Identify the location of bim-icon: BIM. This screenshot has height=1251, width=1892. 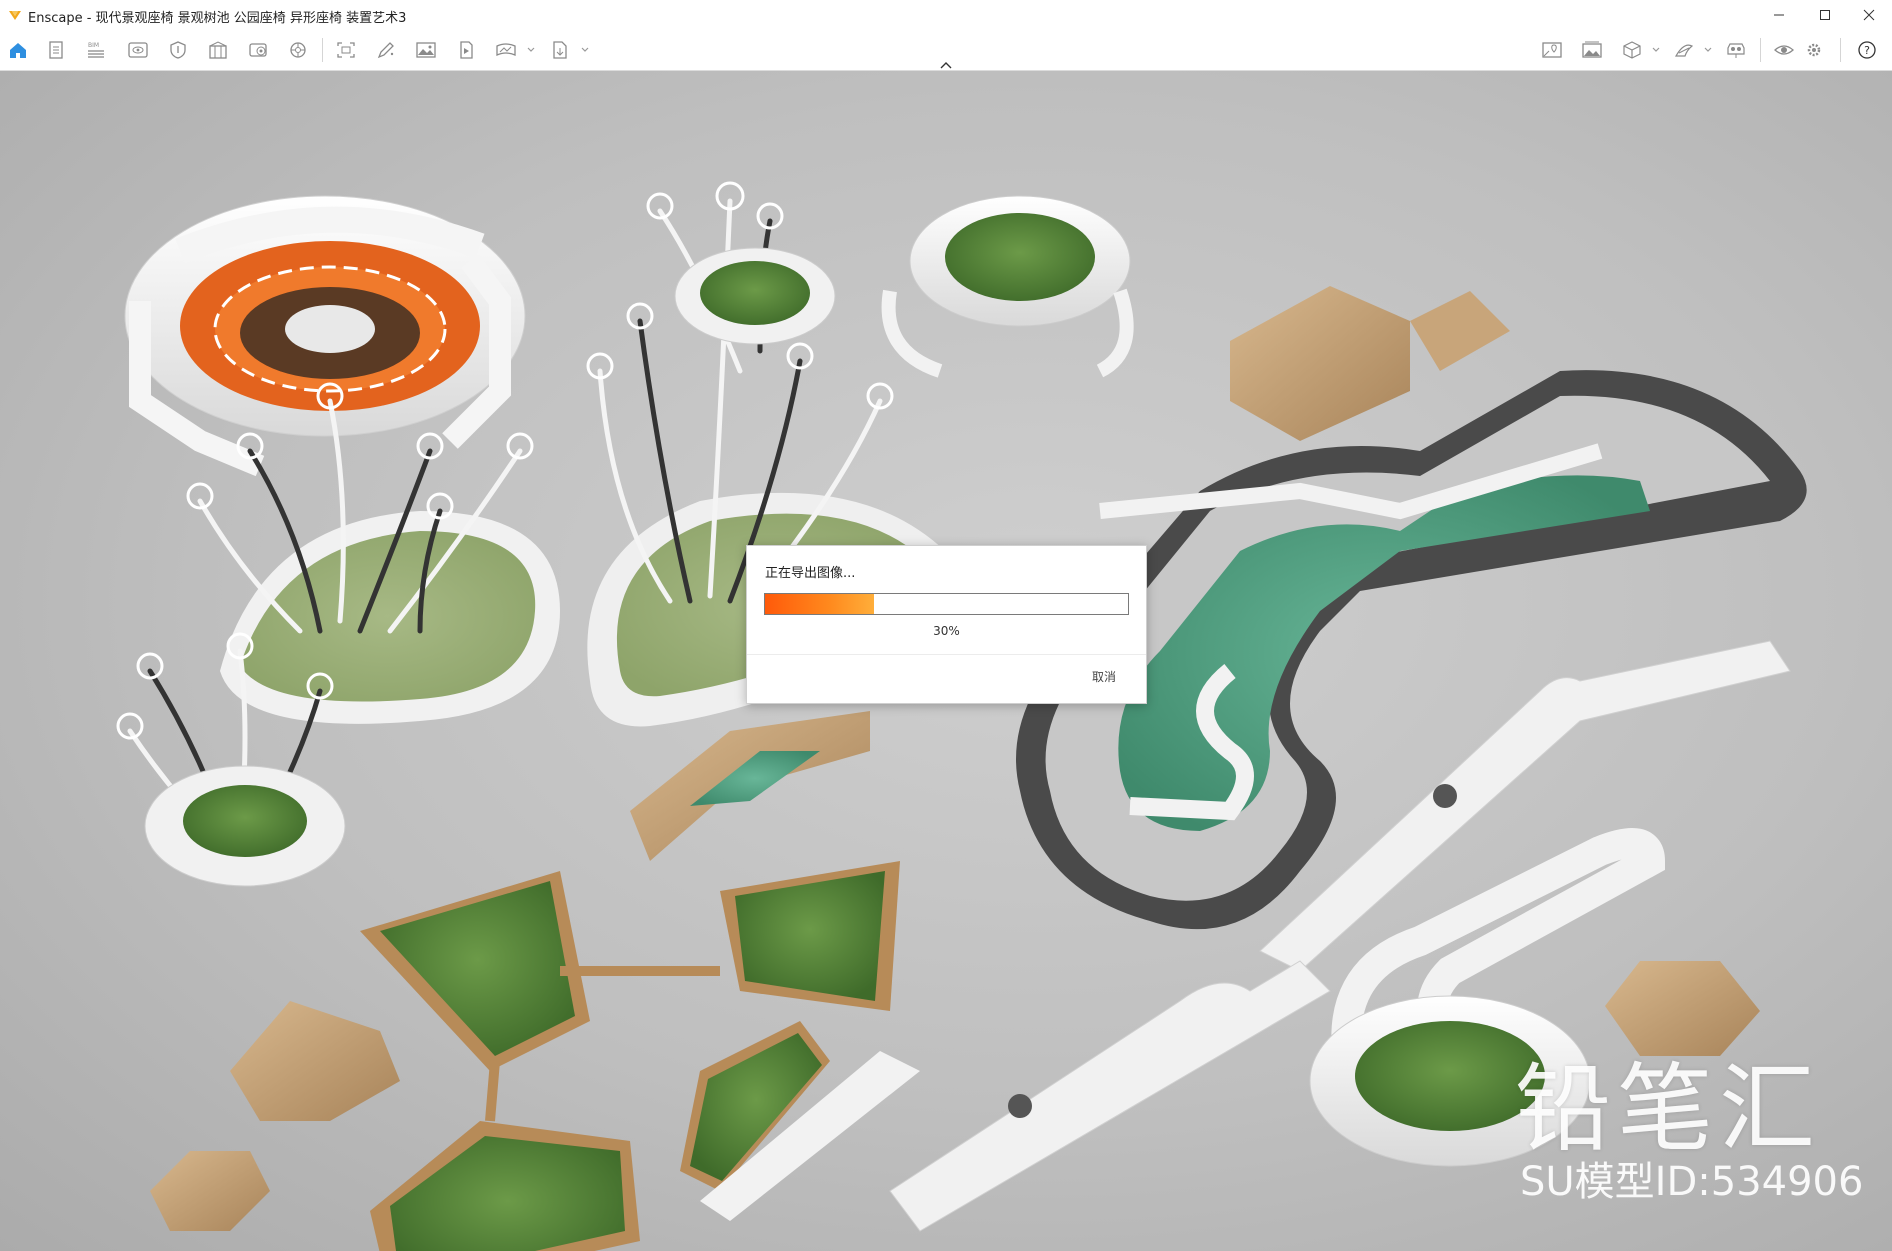
(96, 50).